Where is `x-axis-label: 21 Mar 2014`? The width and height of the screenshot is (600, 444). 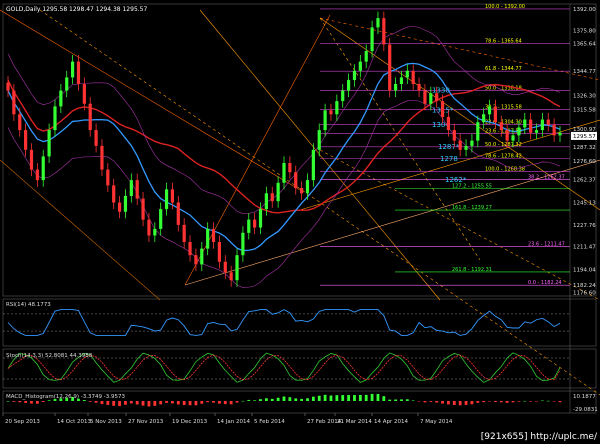 x-axis-label: 21 Mar 2014 is located at coordinates (354, 422).